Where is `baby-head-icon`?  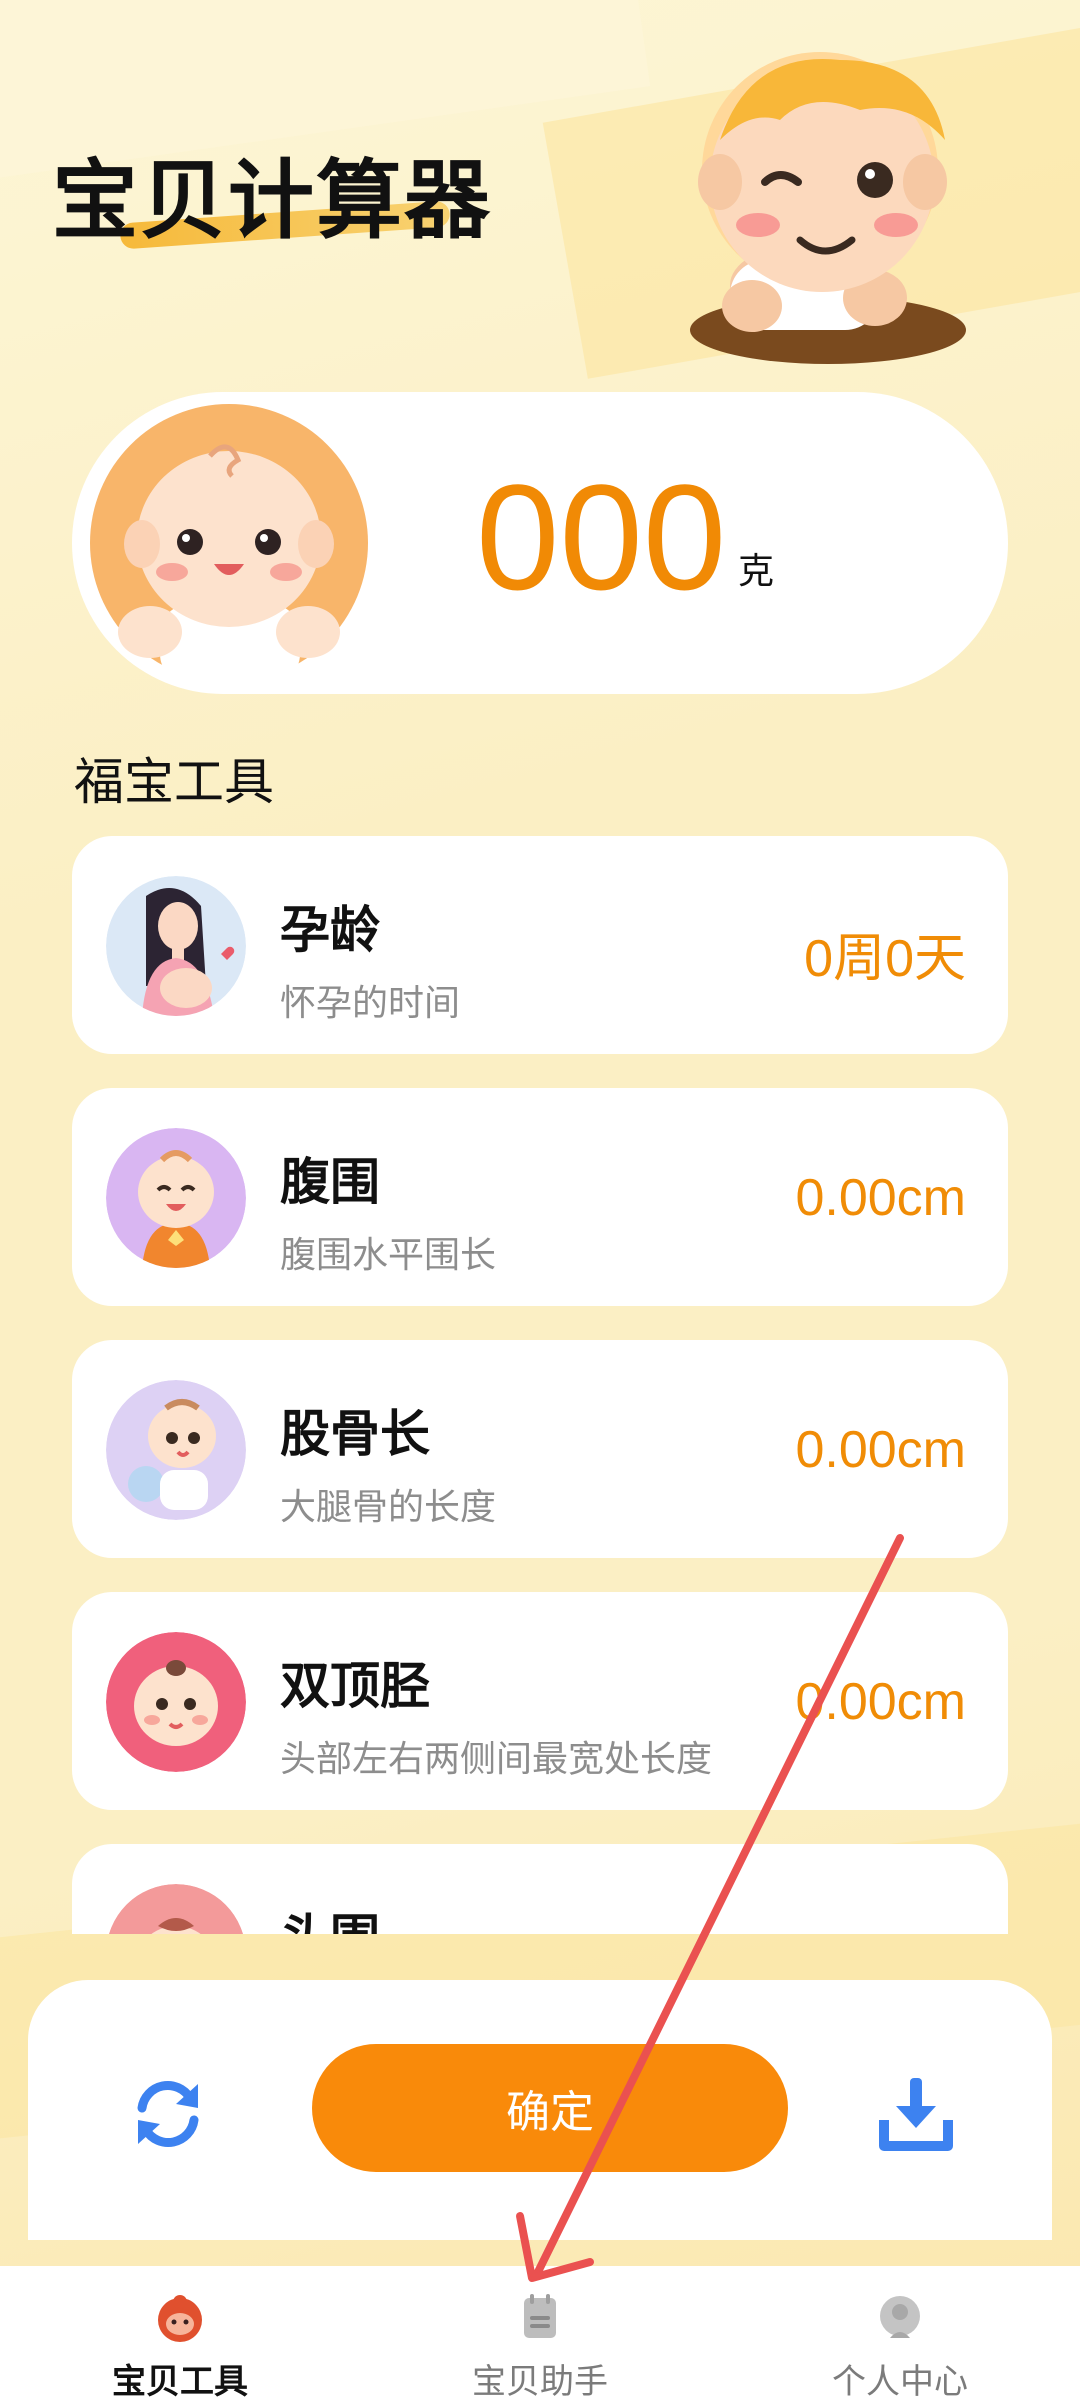
baby-head-icon is located at coordinates (176, 1702).